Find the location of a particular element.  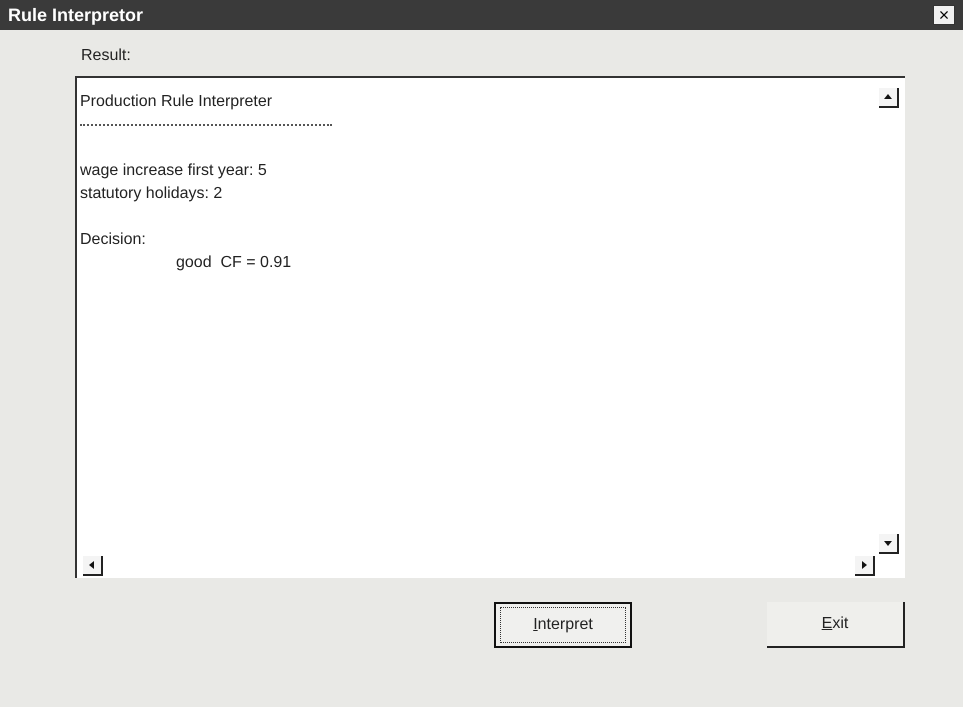

right-arrow-icon is located at coordinates (864, 565).